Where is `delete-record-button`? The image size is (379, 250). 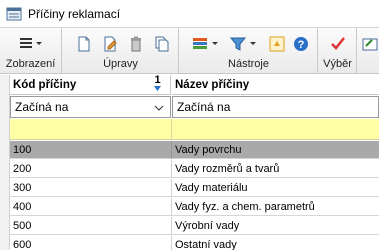
delete-record-button is located at coordinates (136, 44).